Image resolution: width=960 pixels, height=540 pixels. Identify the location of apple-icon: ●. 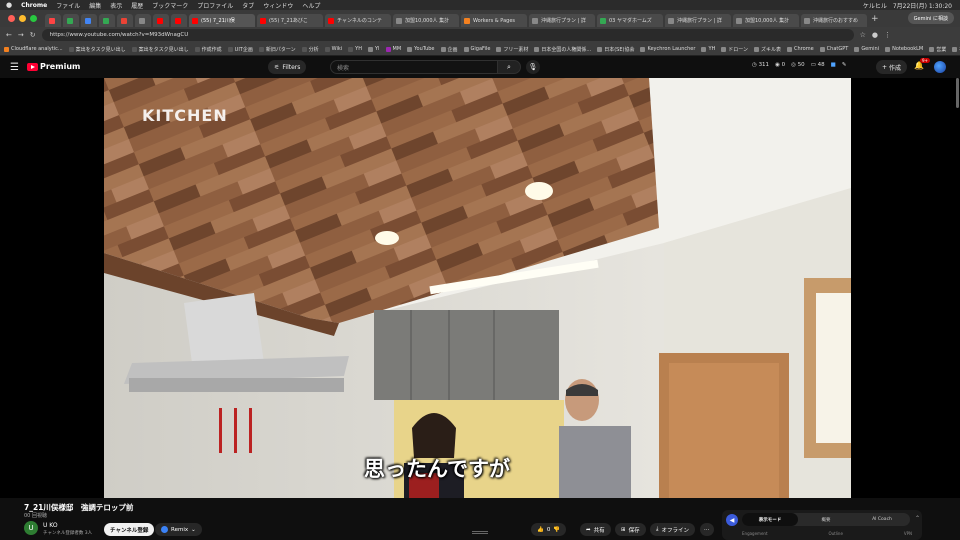
(9, 5).